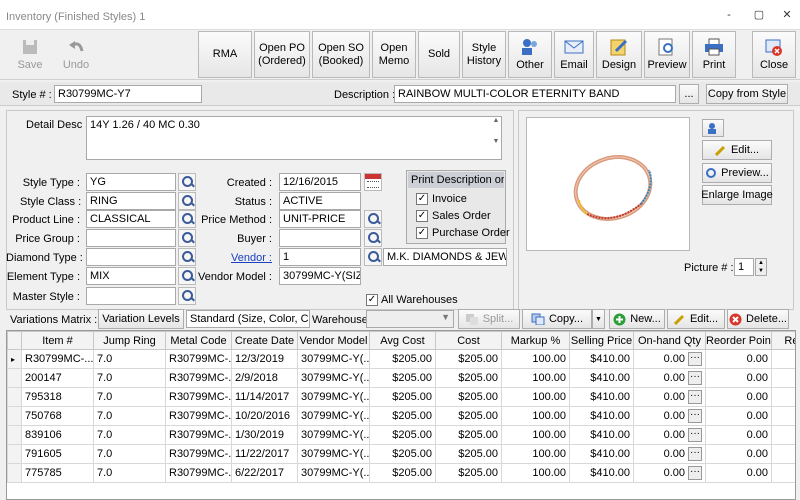 Image resolution: width=800 pixels, height=500 pixels. I want to click on undo-button: Undo, so click(76, 54).